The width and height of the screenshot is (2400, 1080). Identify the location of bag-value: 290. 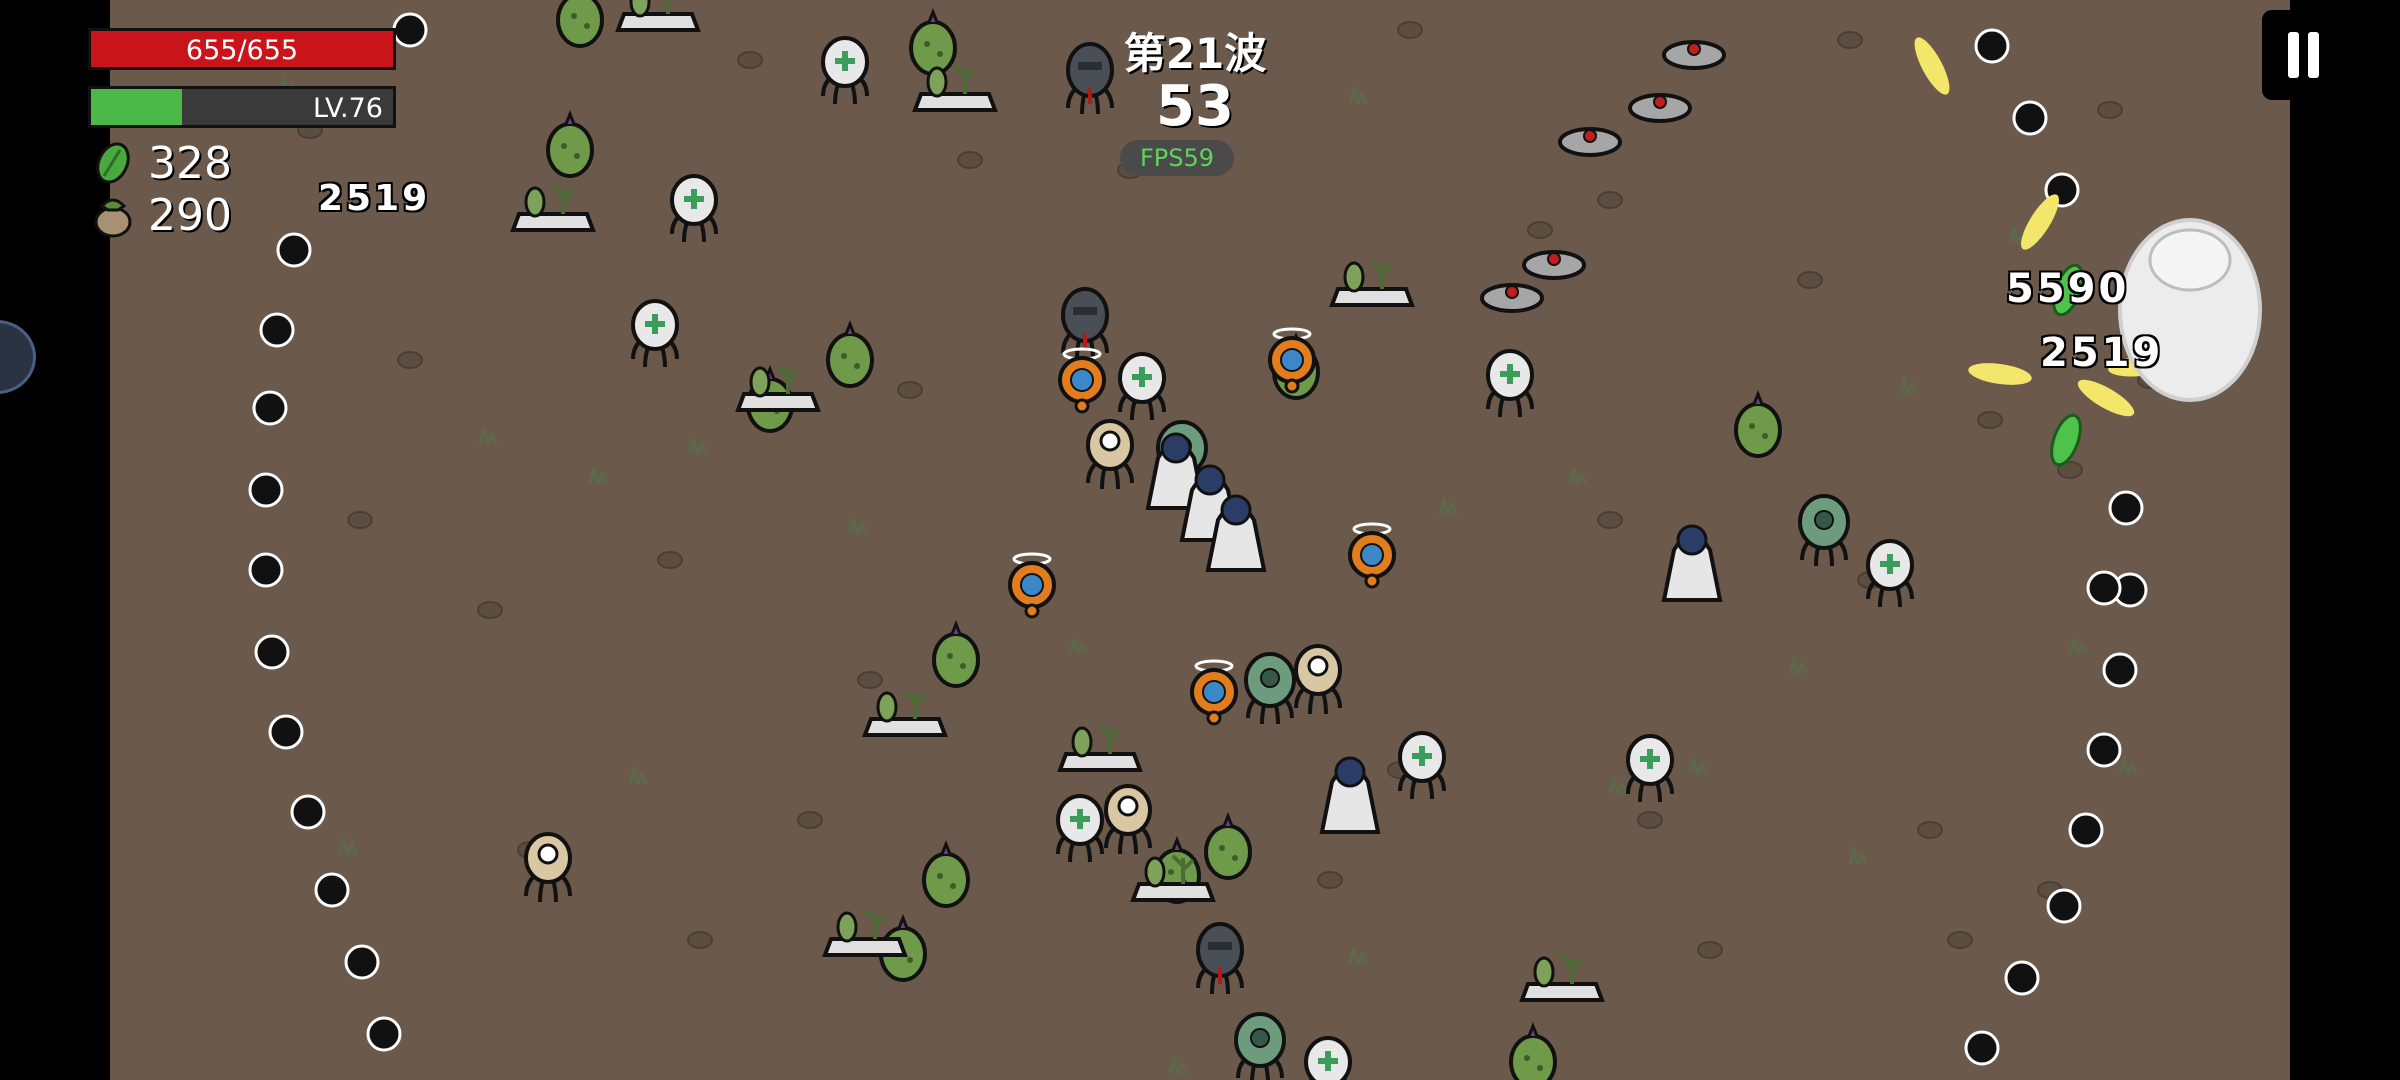
(190, 215).